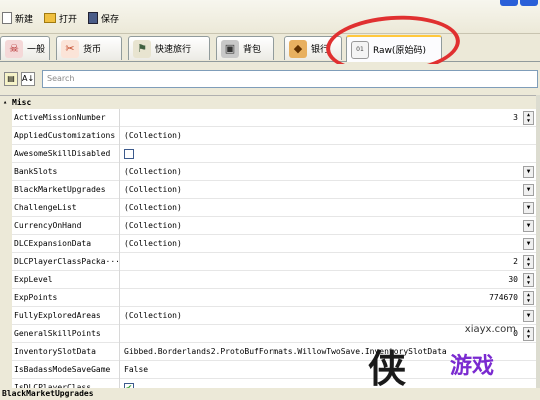 The image size is (540, 400). What do you see at coordinates (270, 208) in the screenshot?
I see `property-row: ChallengeList (Collection) ▼` at bounding box center [270, 208].